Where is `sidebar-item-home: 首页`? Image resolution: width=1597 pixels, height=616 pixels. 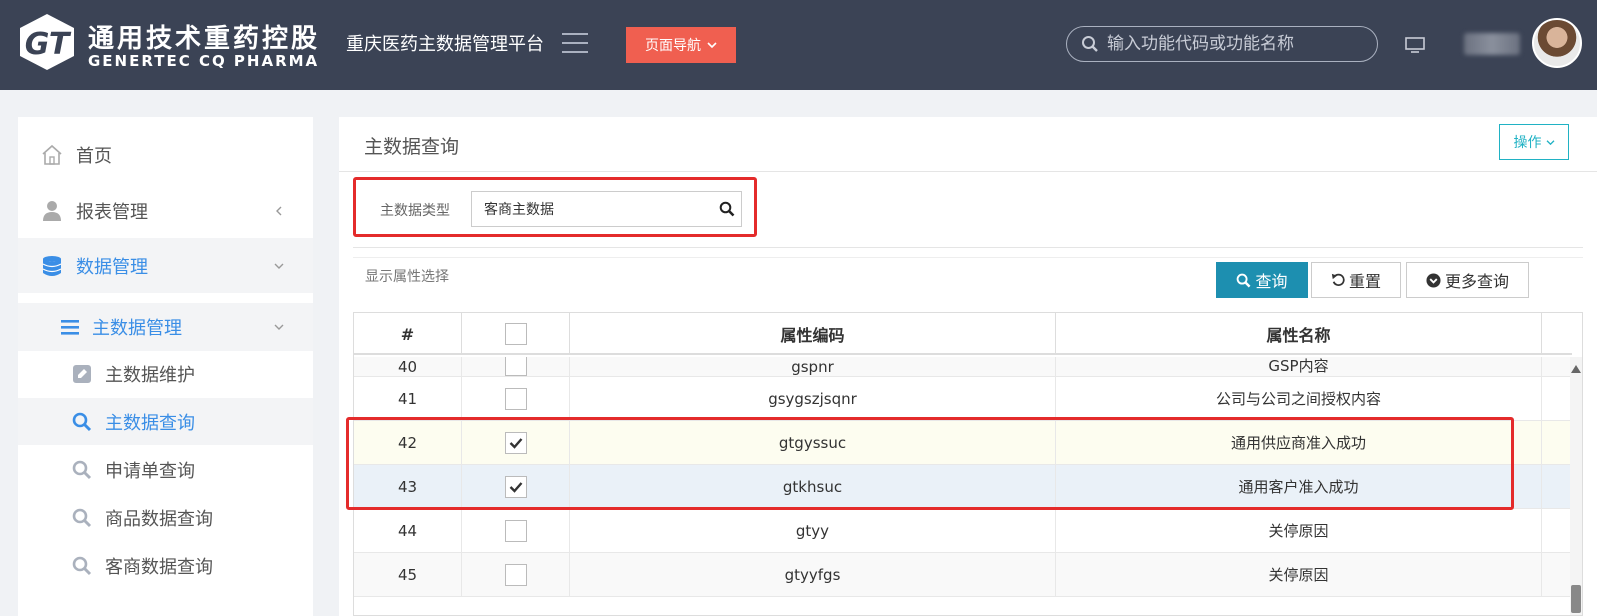
sidebar-item-home: 首页 is located at coordinates (165, 154).